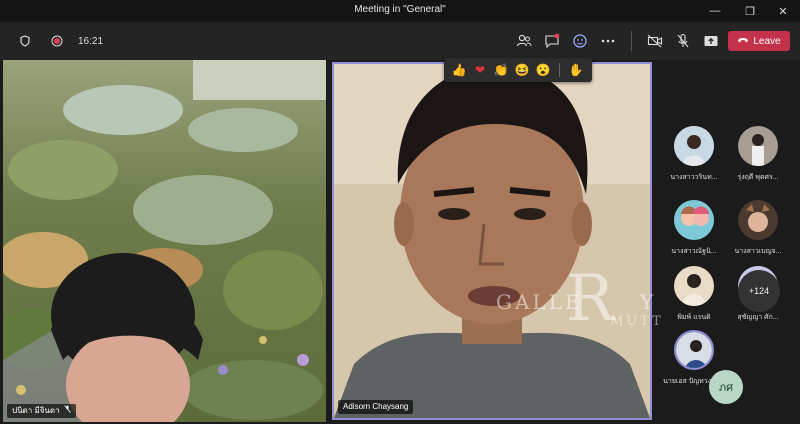 The image size is (800, 424). I want to click on participant-name: ปนิดา มีจินดา, so click(36, 410).